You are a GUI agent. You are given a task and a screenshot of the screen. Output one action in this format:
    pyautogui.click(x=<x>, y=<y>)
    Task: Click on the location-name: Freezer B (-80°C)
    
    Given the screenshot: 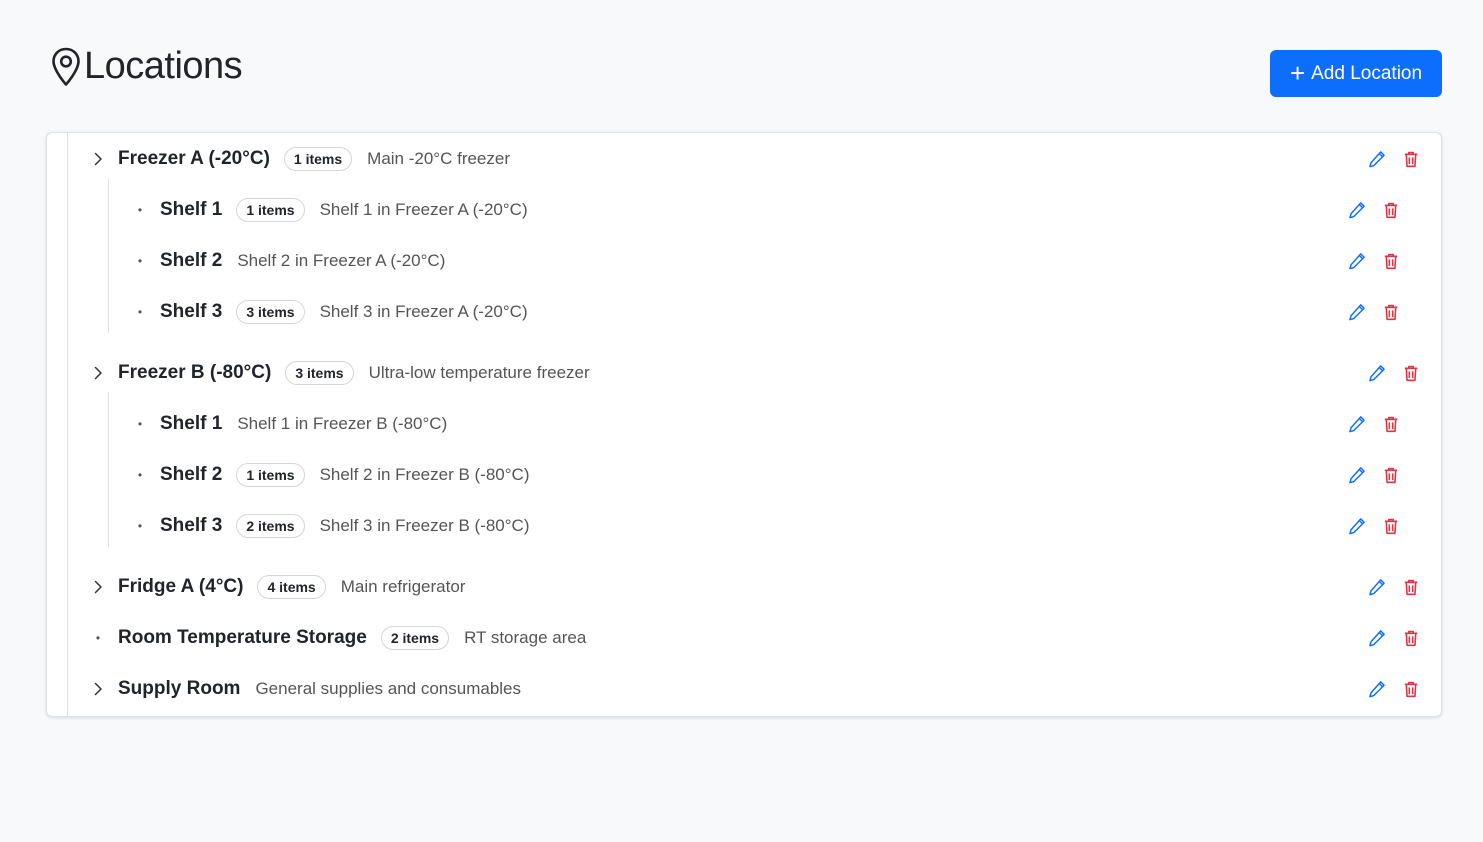 What is the action you would take?
    pyautogui.click(x=195, y=372)
    